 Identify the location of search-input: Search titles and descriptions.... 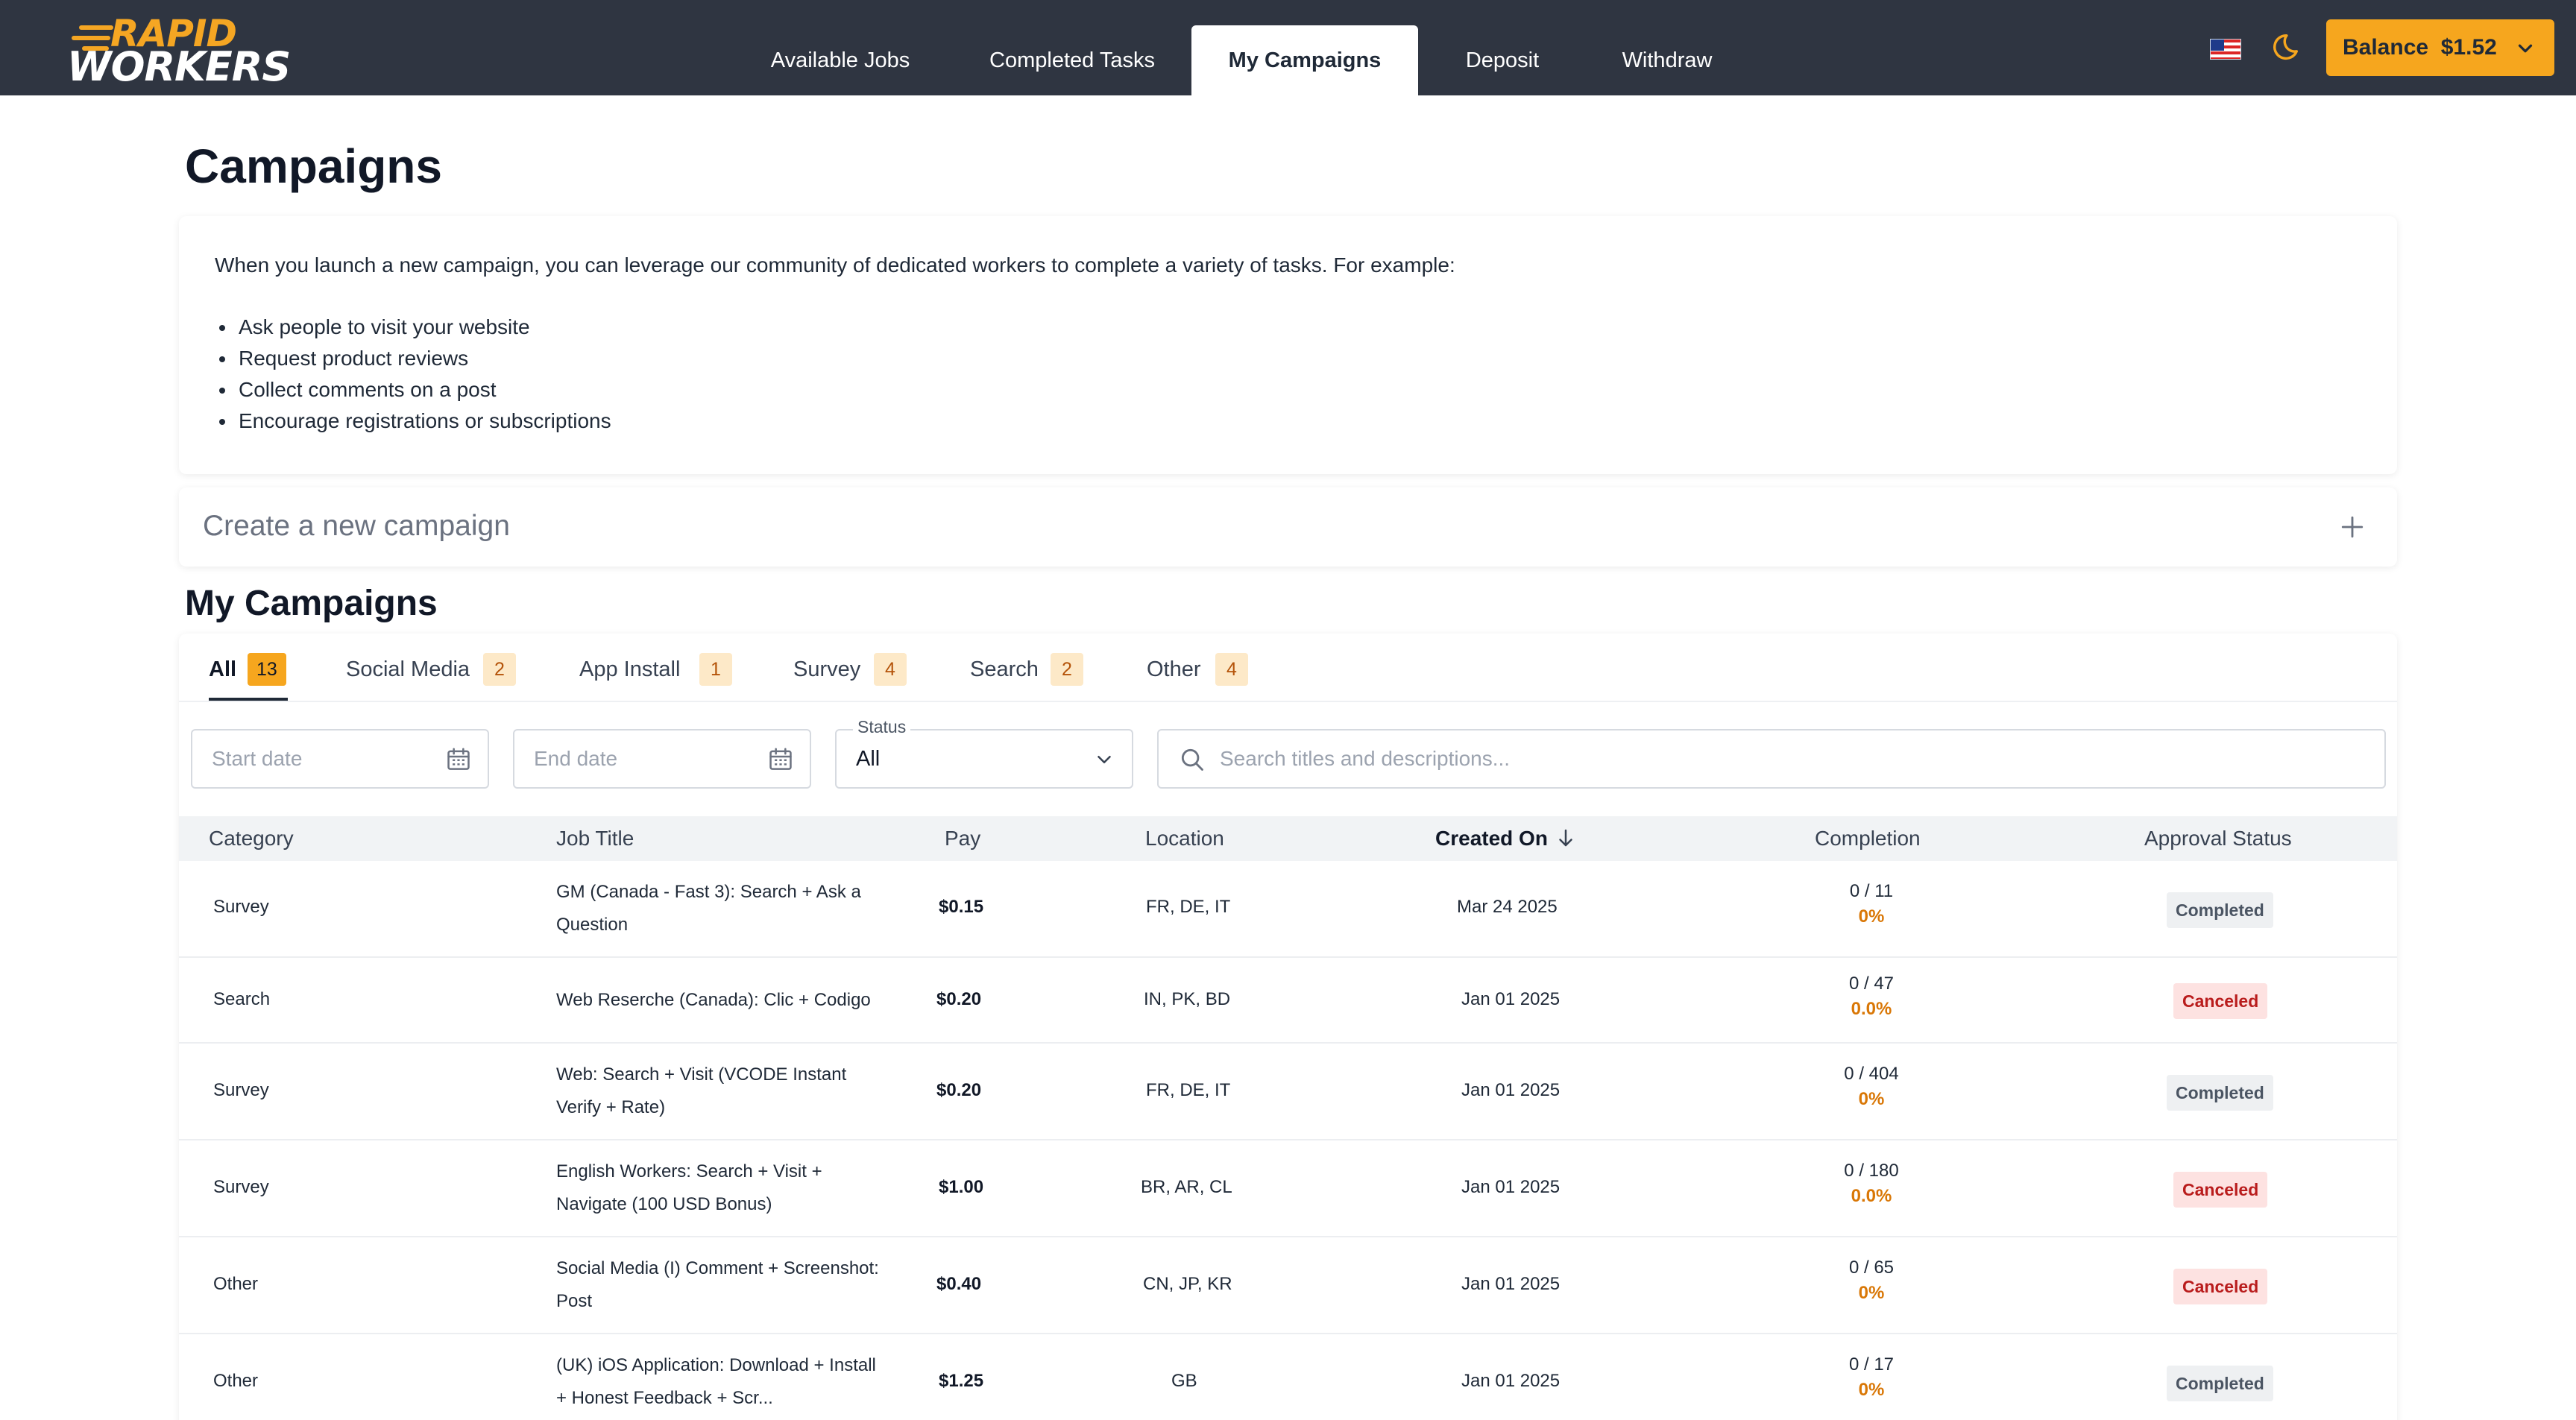
(1772, 759).